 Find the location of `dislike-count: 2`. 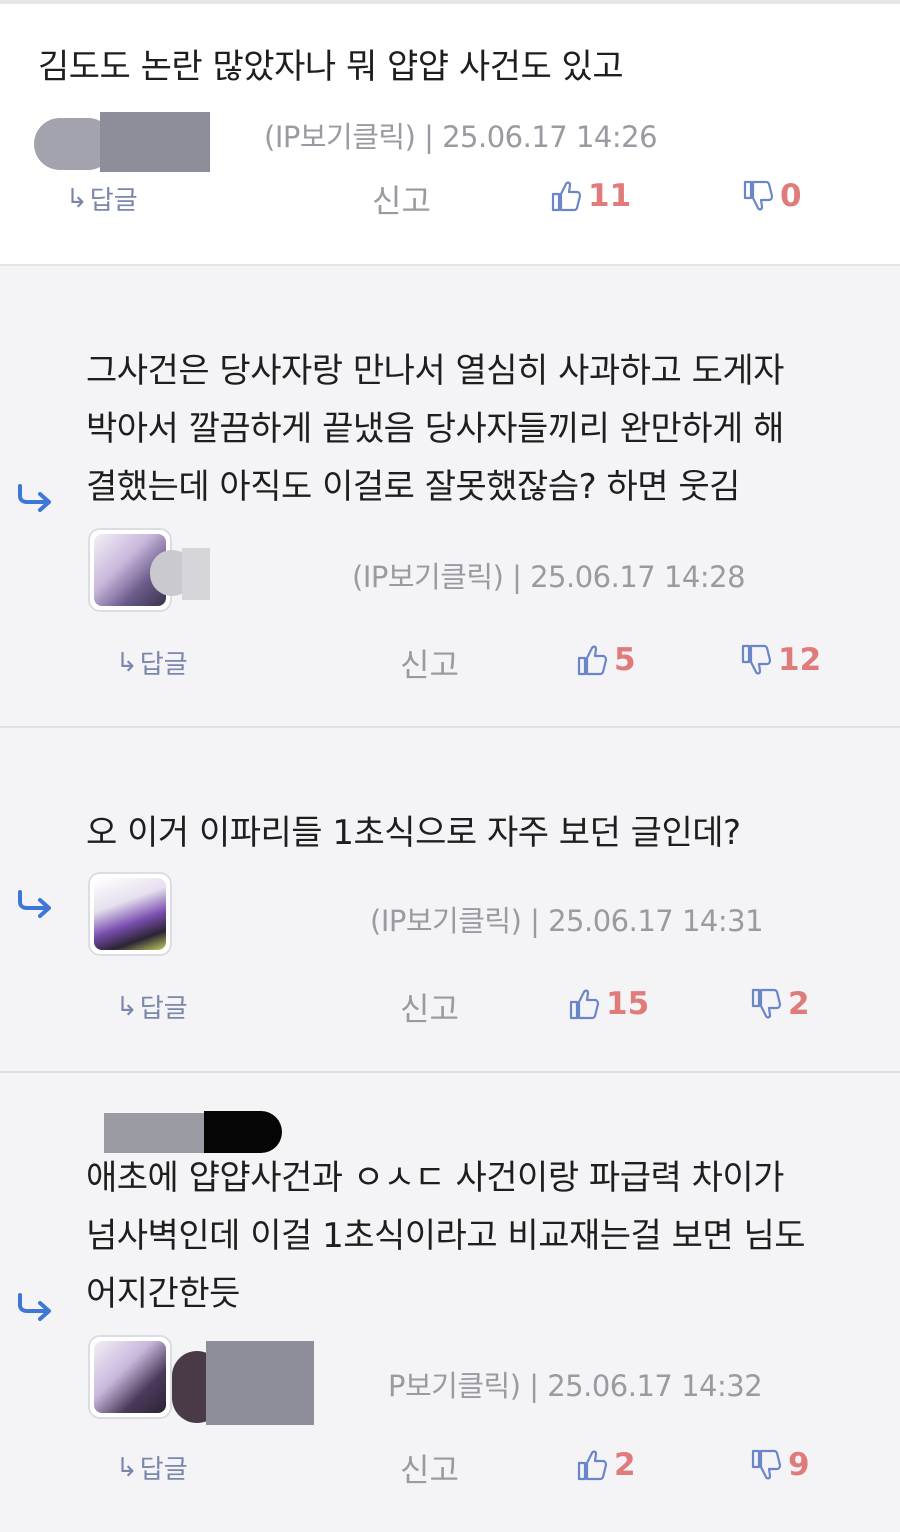

dislike-count: 2 is located at coordinates (799, 1004).